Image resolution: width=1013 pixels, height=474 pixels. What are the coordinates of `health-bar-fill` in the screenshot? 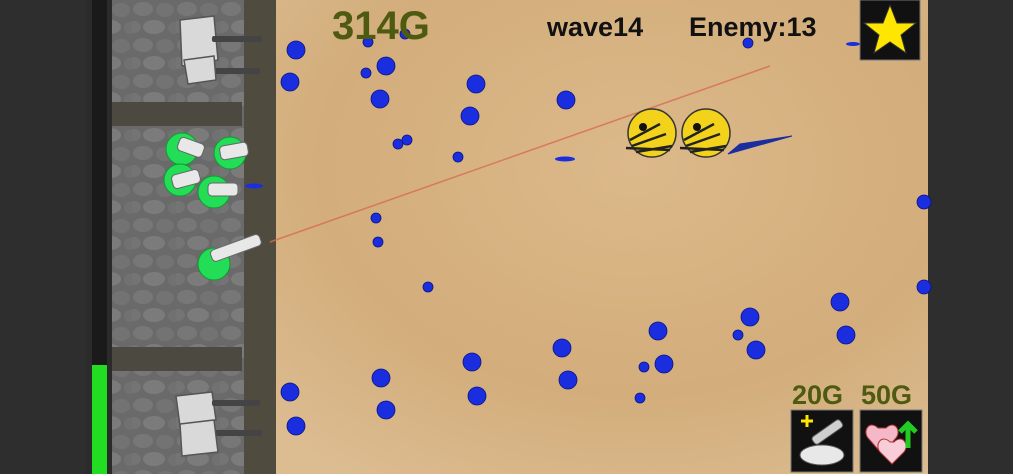 It's located at (99, 419).